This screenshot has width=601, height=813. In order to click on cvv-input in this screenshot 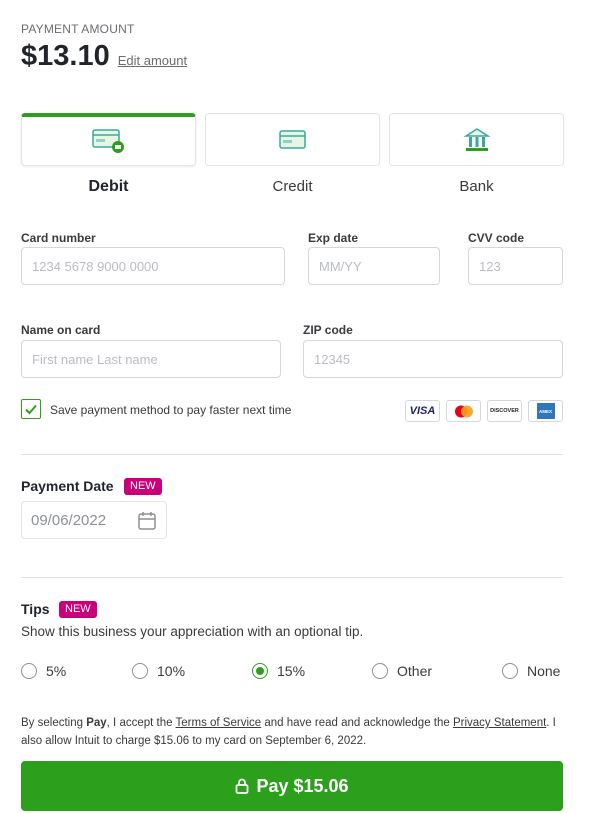, I will do `click(515, 266)`.